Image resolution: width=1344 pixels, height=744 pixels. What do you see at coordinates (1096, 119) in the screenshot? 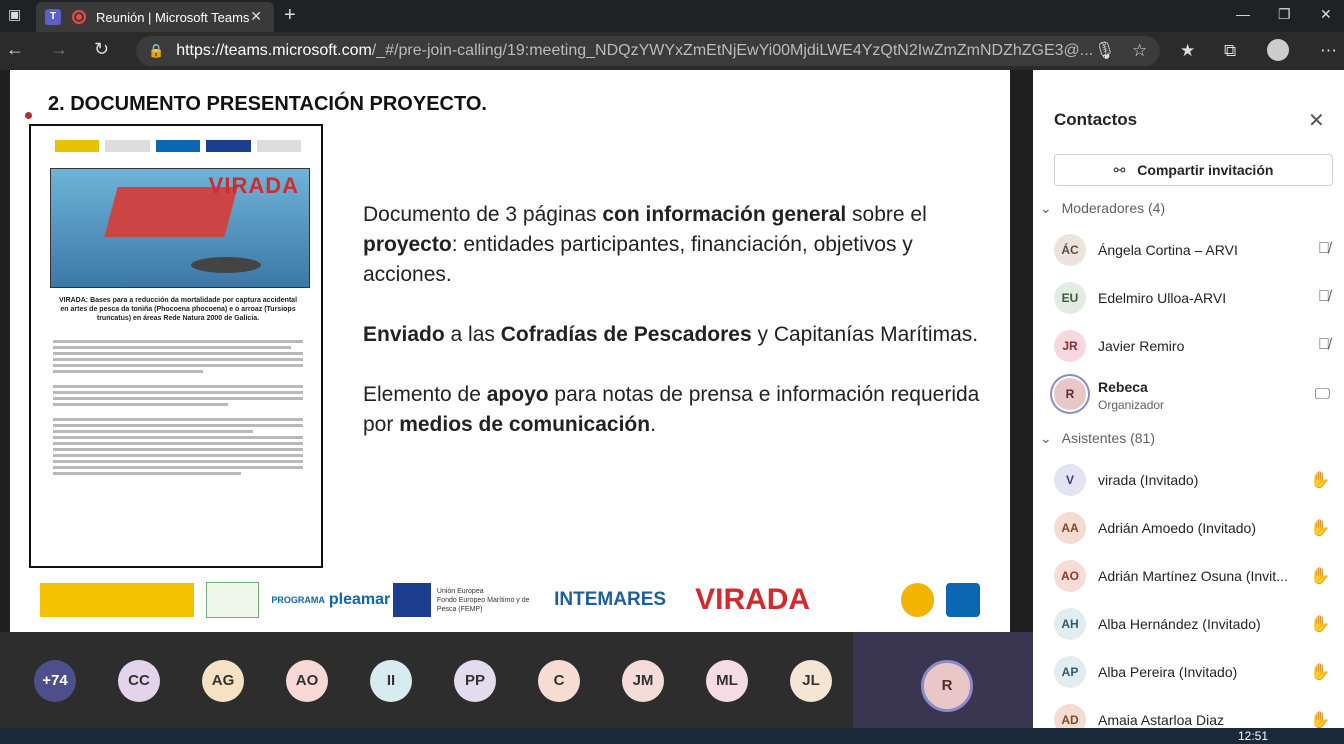
I see `panel-title: Contactos` at bounding box center [1096, 119].